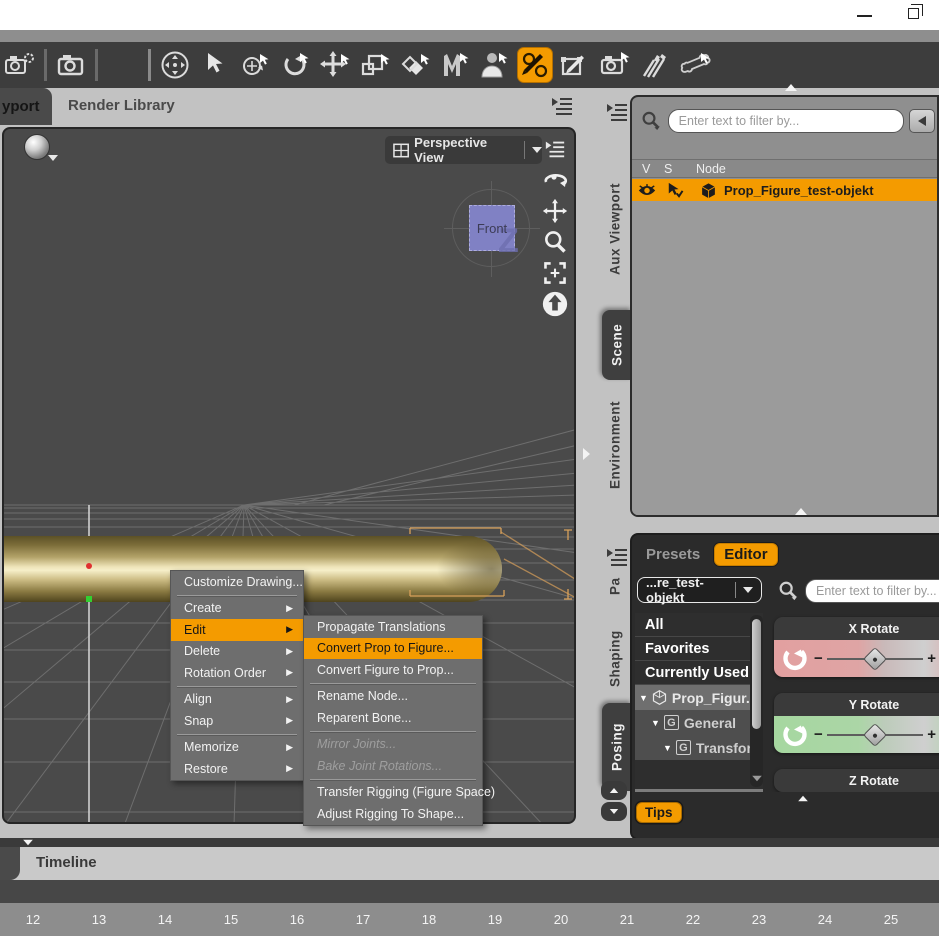  What do you see at coordinates (555, 148) in the screenshot?
I see `viewport-options-icon` at bounding box center [555, 148].